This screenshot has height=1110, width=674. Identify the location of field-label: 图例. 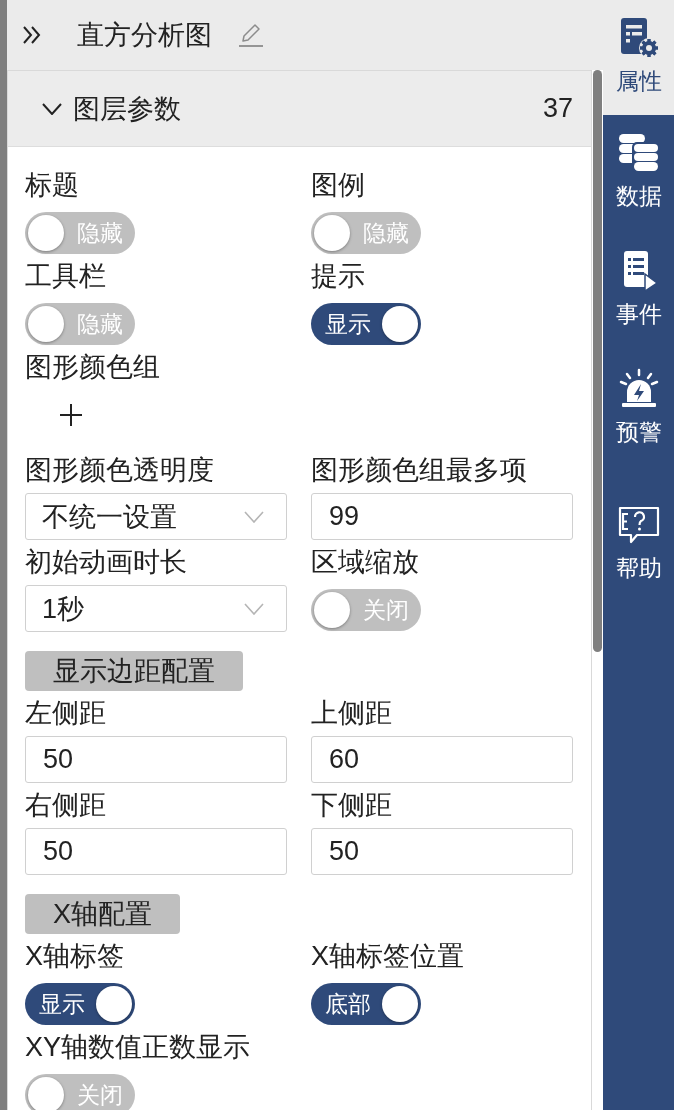
(338, 185).